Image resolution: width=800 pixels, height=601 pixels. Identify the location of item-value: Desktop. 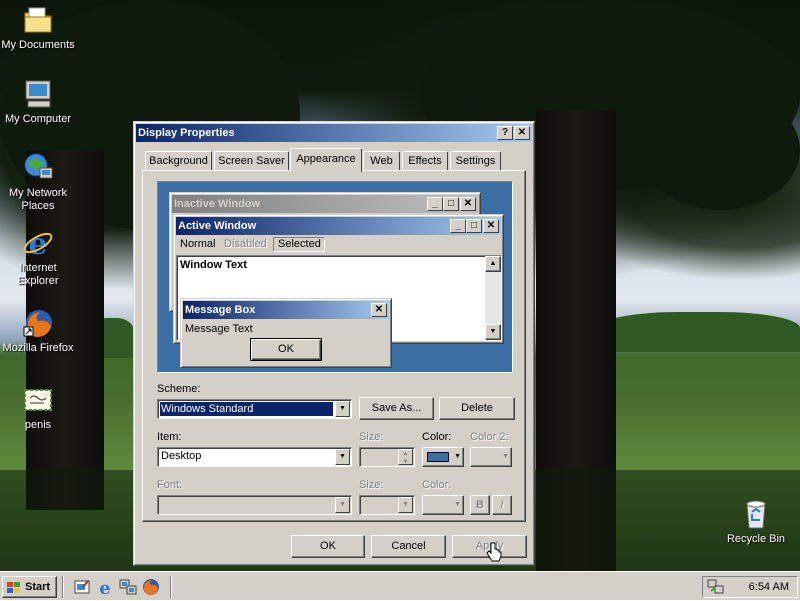
(181, 456).